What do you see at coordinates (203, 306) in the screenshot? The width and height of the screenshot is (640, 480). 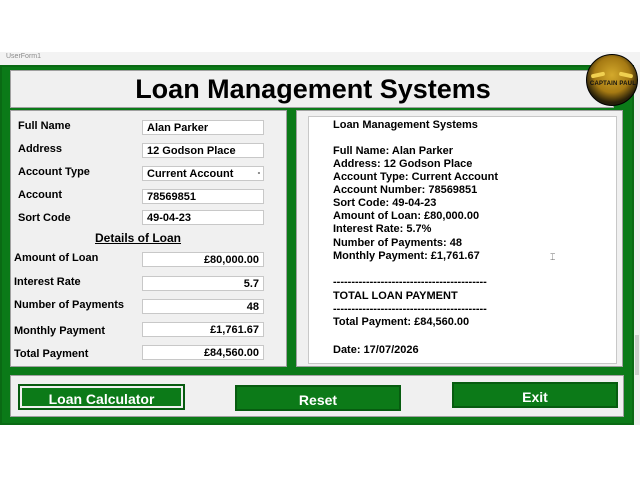 I see `number-of-payments-field: 48` at bounding box center [203, 306].